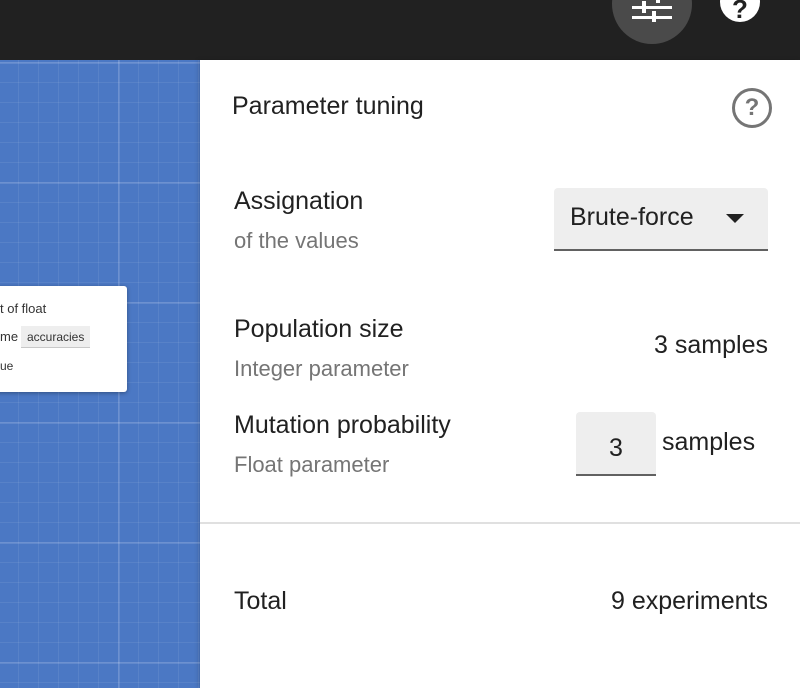 This screenshot has width=800, height=688. I want to click on help-outline-button: ?, so click(752, 108).